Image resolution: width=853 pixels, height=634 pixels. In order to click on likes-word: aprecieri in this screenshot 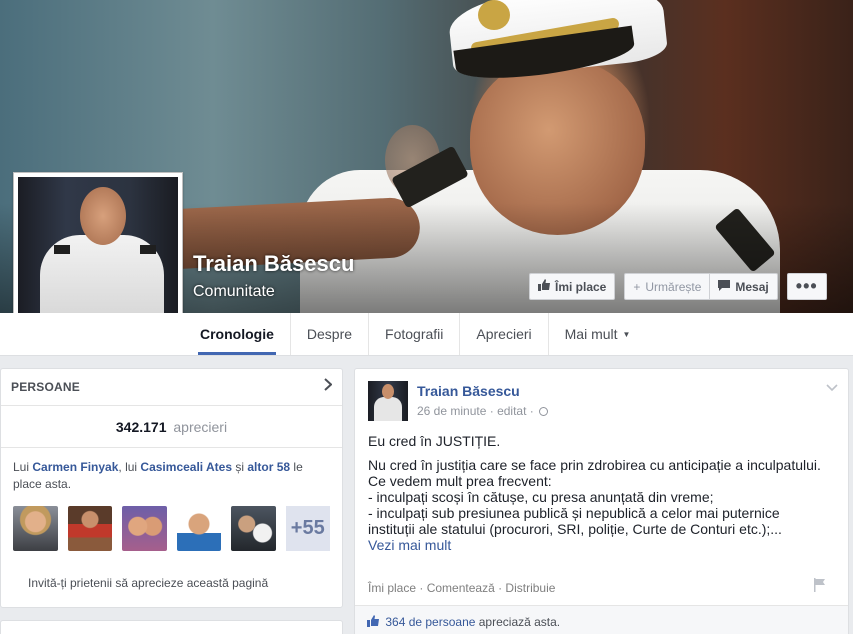, I will do `click(200, 427)`.